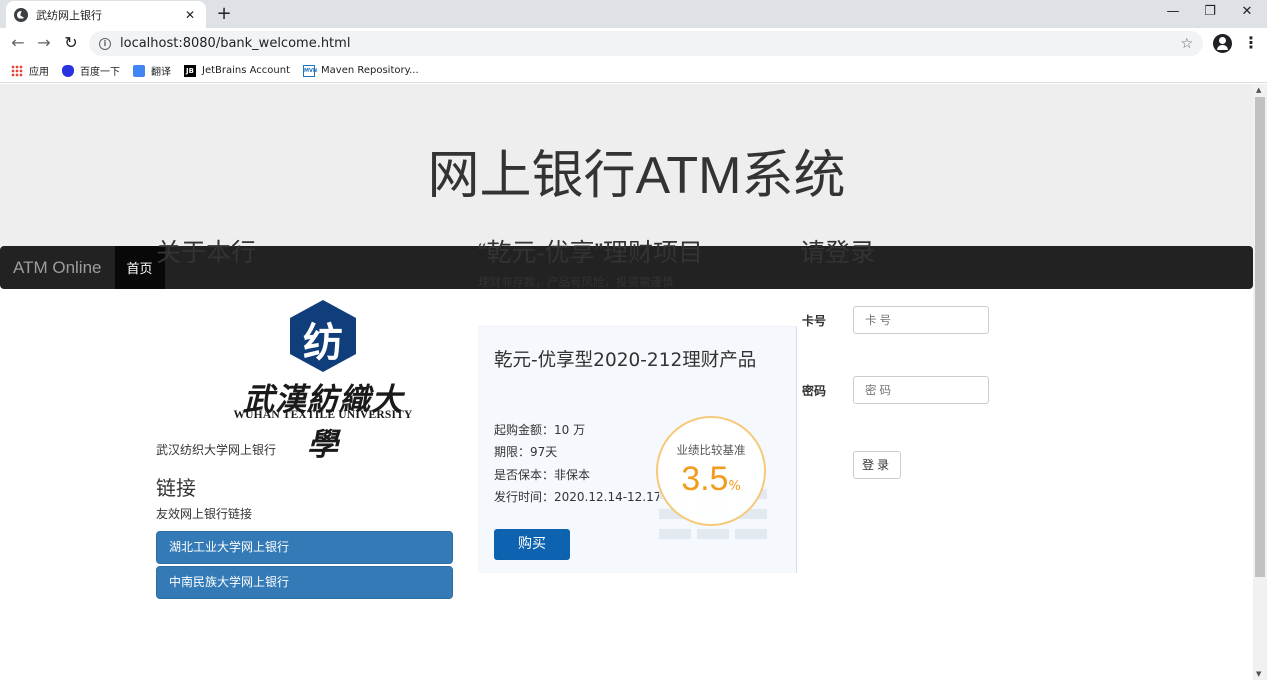  What do you see at coordinates (1186, 44) in the screenshot?
I see `bookmark-star-icon: ☆` at bounding box center [1186, 44].